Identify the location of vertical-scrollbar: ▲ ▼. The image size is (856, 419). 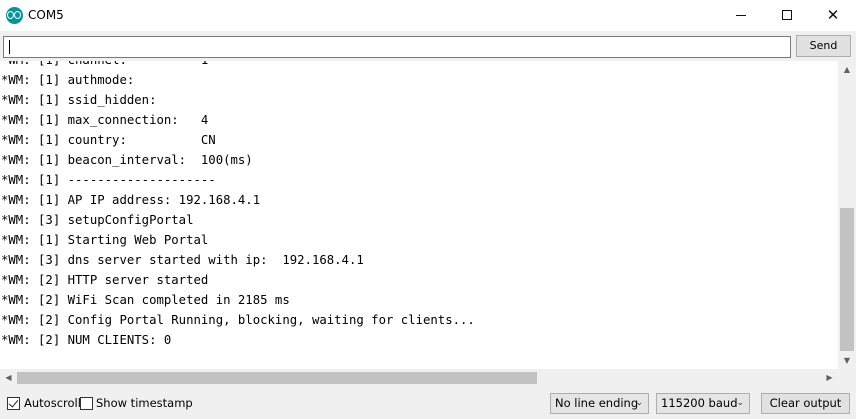
(847, 215).